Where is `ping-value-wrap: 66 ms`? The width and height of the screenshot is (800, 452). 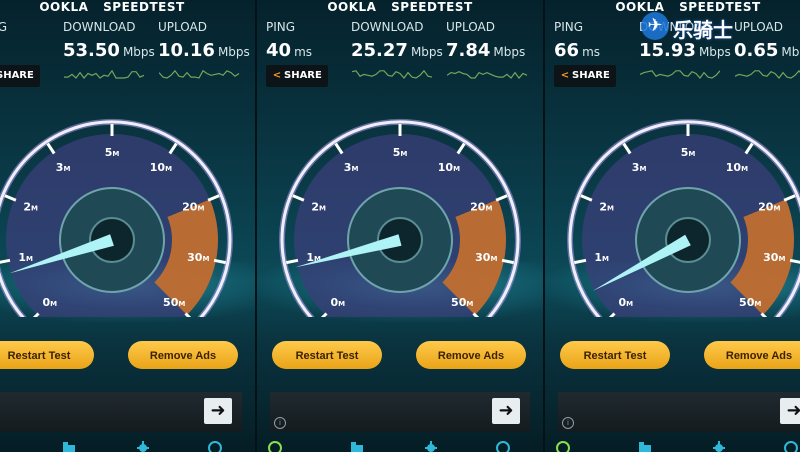
ping-value-wrap: 66 ms is located at coordinates (577, 50).